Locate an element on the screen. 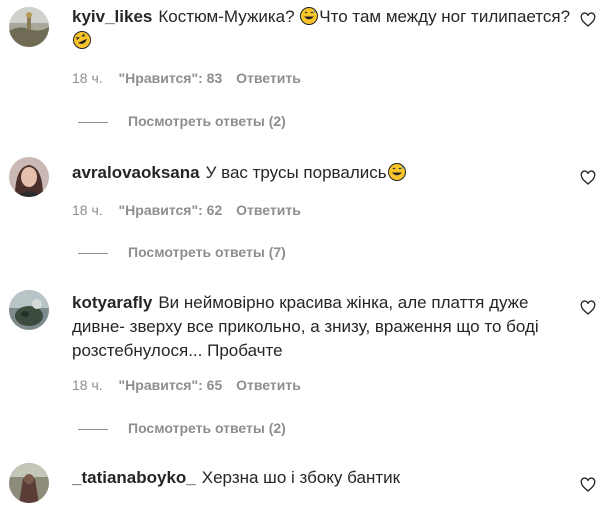  comment-likes-count: "Нравится": 83 is located at coordinates (171, 78).